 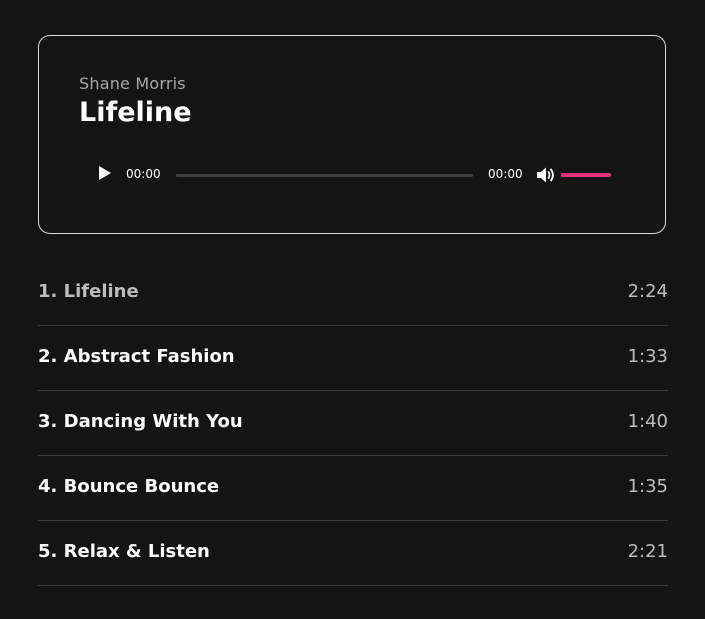 What do you see at coordinates (546, 175) in the screenshot?
I see `mute-button` at bounding box center [546, 175].